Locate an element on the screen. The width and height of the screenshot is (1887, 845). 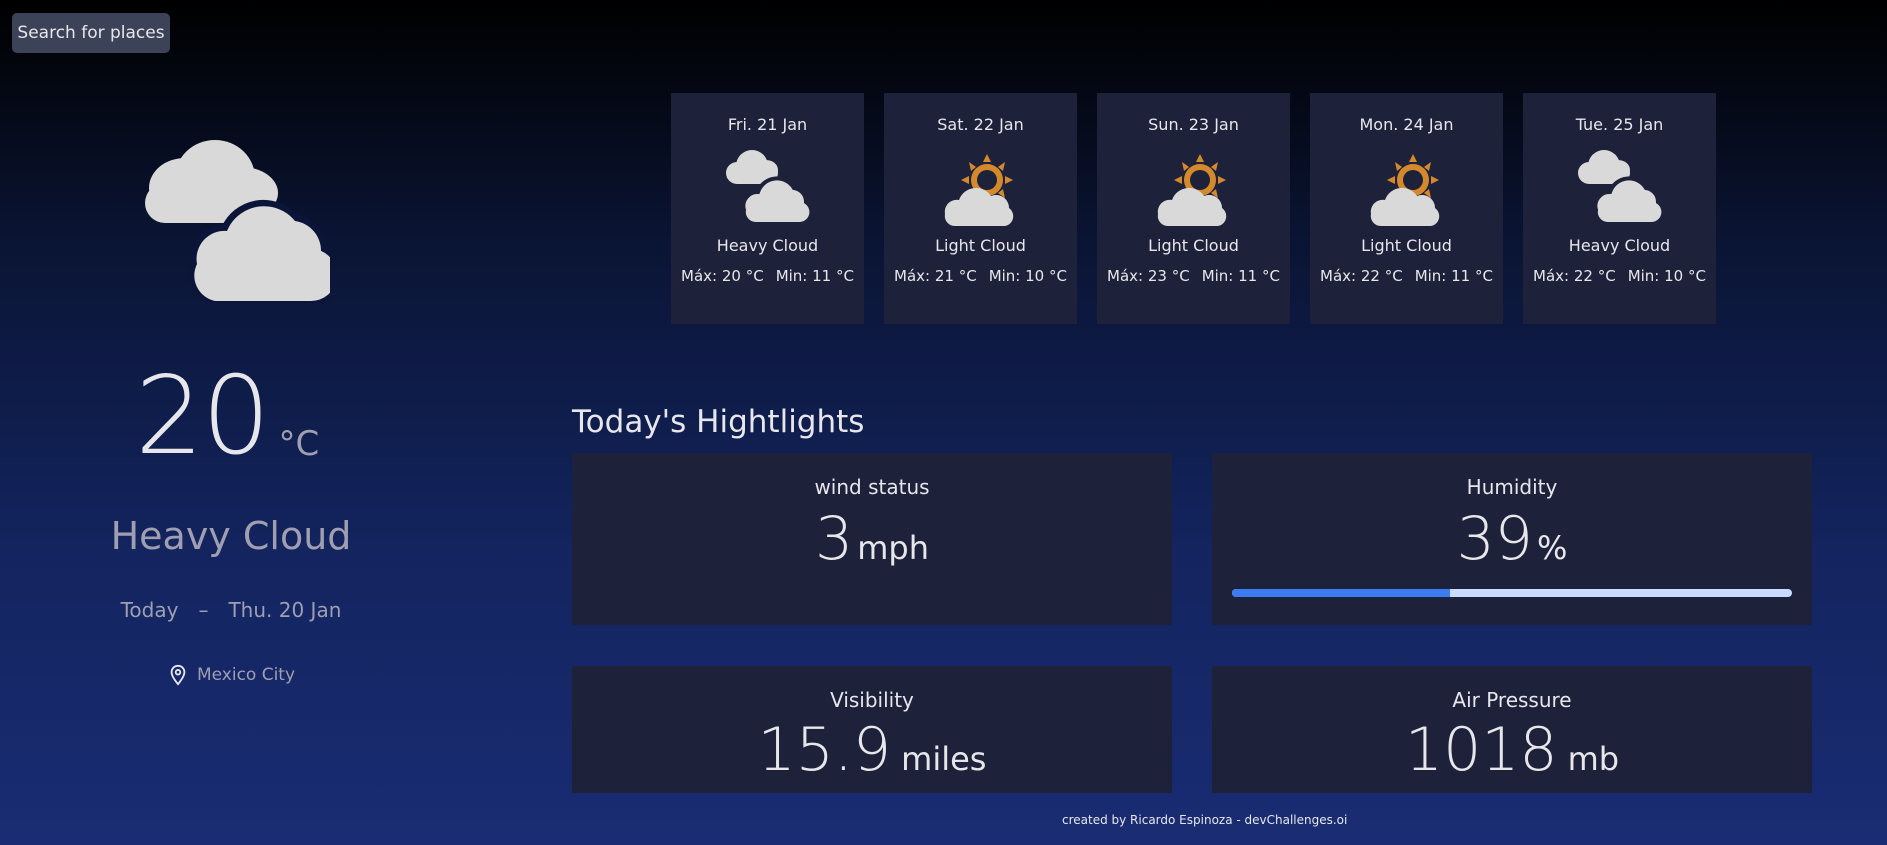
humidity-card: Humidity 39 % is located at coordinates (1512, 539).